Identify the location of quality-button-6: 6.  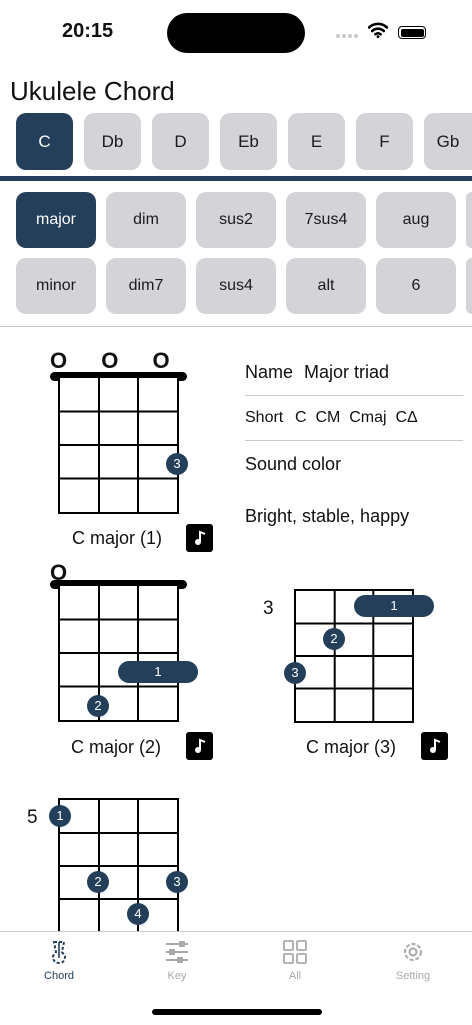
(416, 286).